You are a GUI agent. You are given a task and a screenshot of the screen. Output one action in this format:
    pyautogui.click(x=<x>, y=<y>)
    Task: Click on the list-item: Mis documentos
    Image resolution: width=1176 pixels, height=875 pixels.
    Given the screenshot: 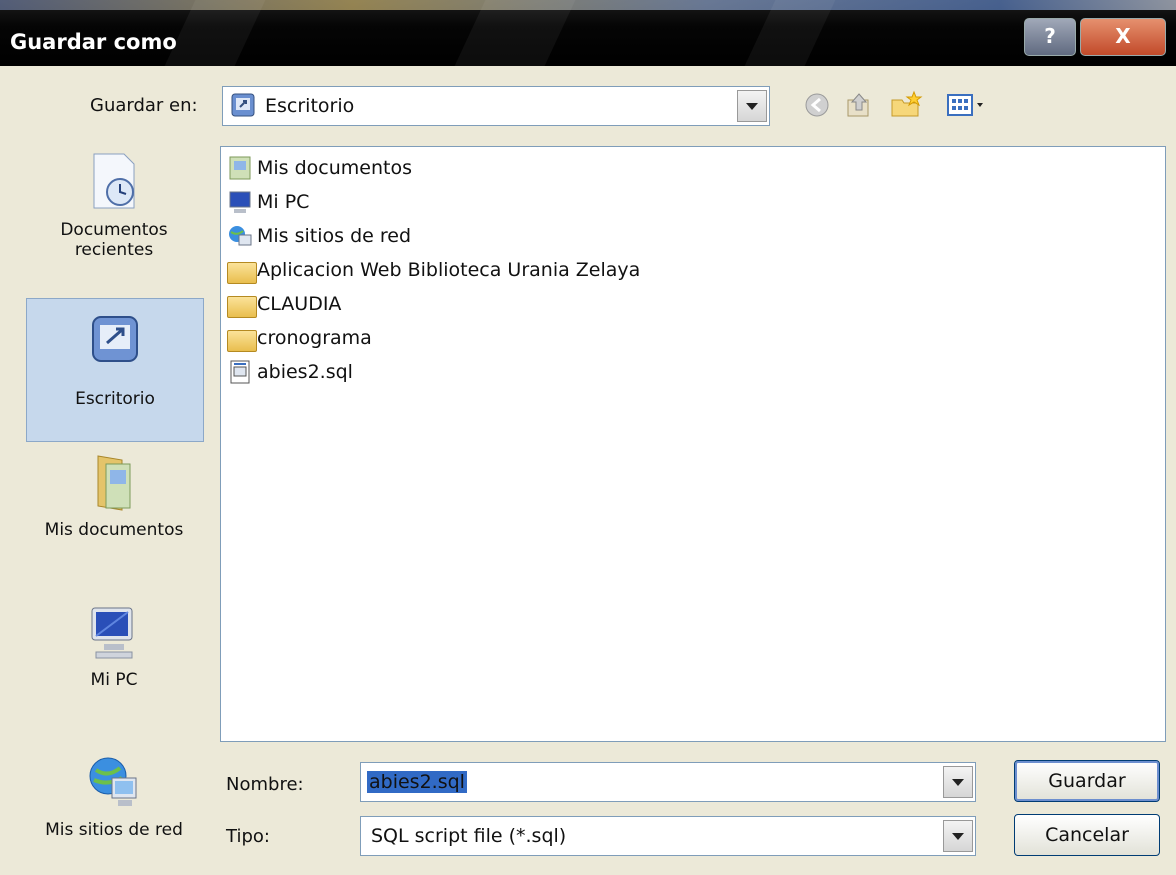 What is the action you would take?
    pyautogui.click(x=319, y=168)
    